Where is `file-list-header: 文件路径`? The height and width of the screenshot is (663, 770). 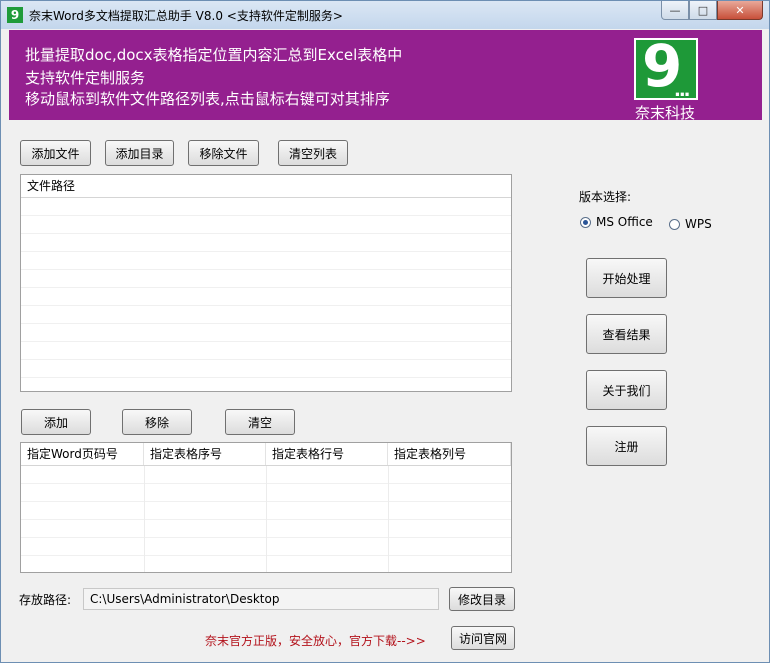
file-list-header: 文件路径 is located at coordinates (266, 186).